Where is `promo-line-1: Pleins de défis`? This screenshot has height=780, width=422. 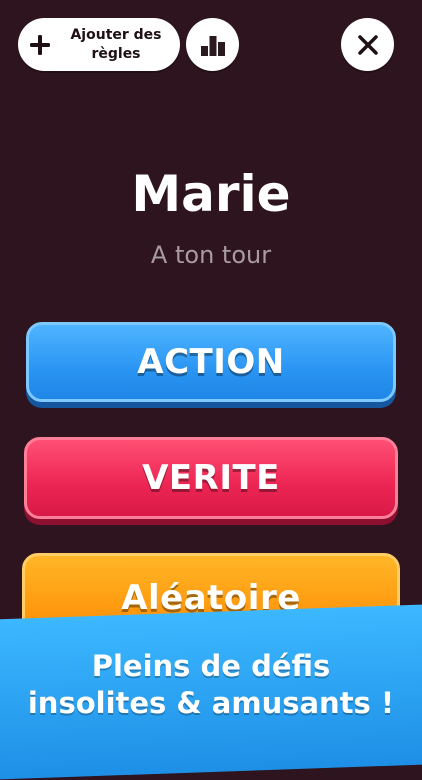 promo-line-1: Pleins de défis is located at coordinates (211, 666).